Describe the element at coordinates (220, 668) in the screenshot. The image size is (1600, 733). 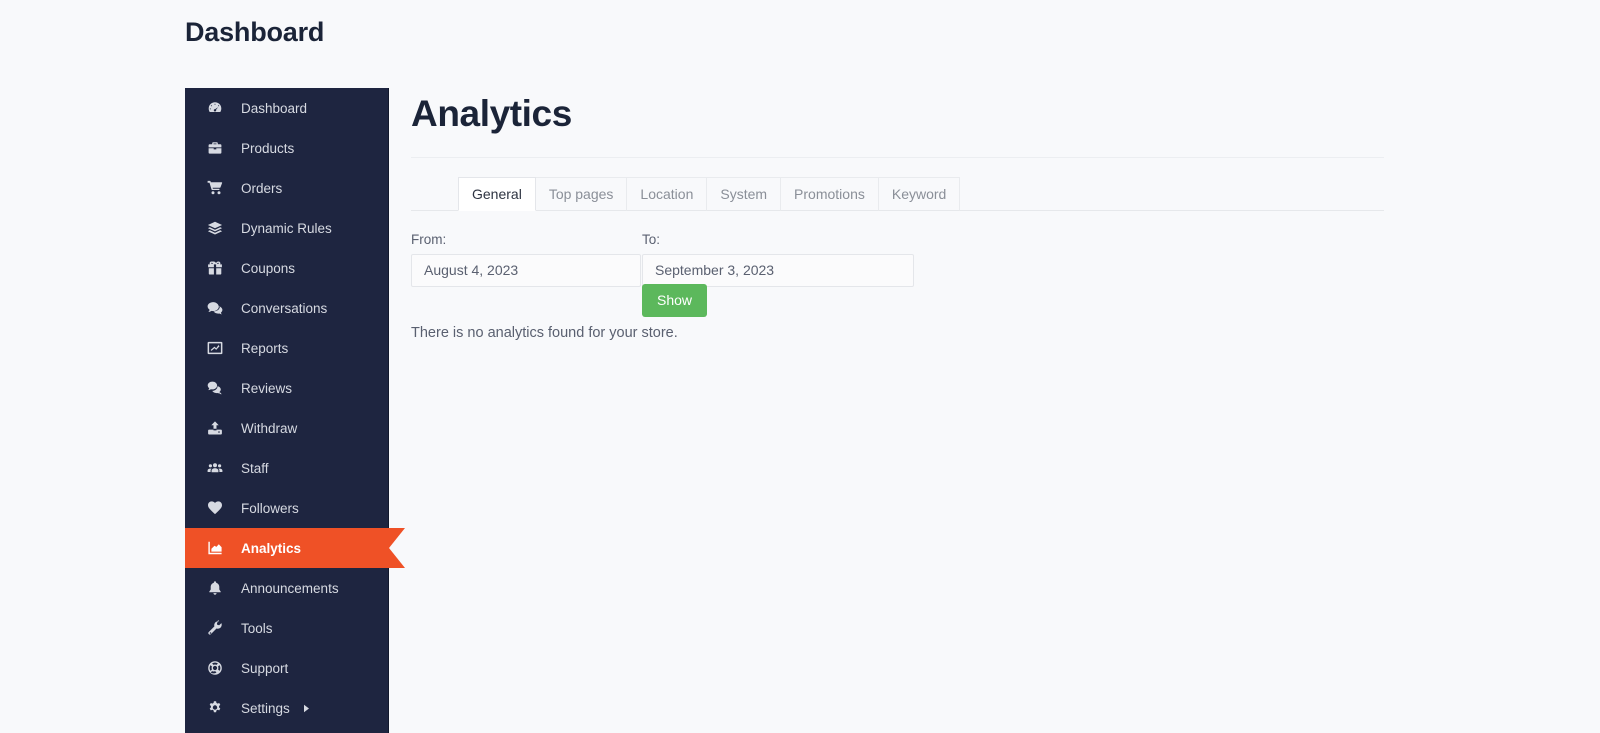
I see `lifebuoy-icon` at that location.